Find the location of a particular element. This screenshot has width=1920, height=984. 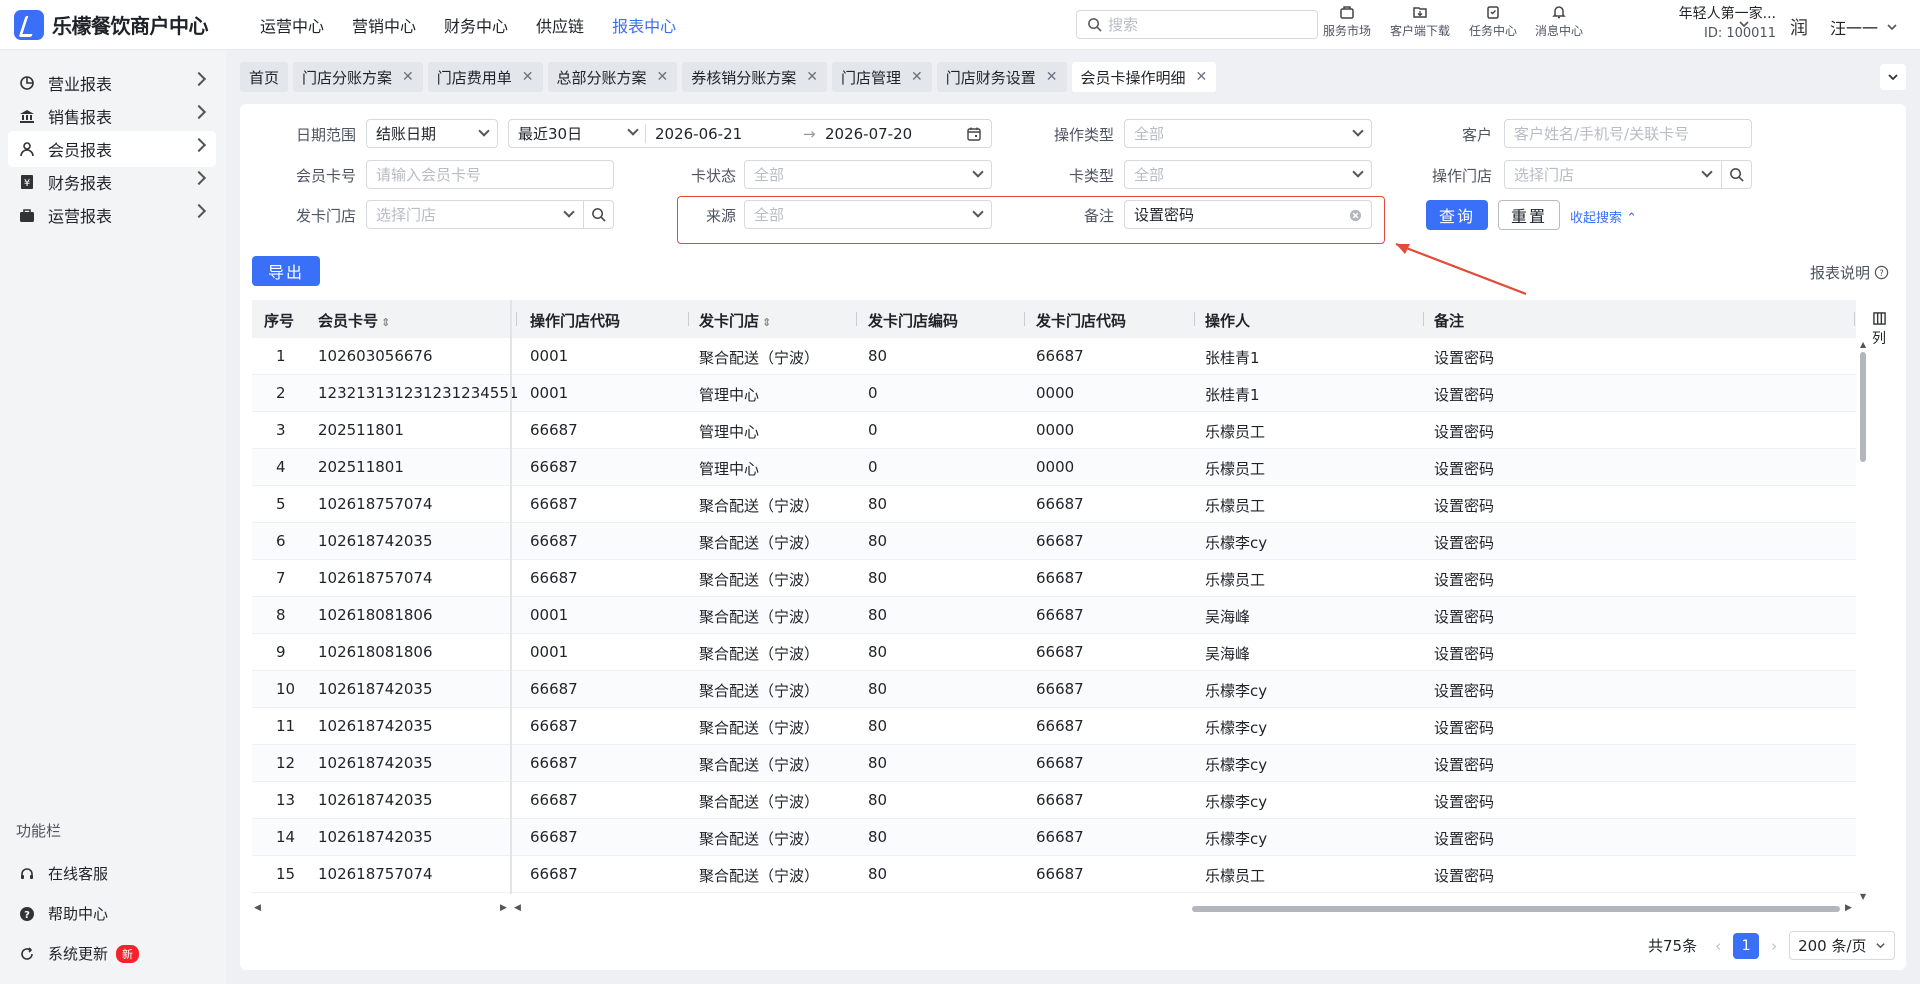

tool-service-market: 服务市场 is located at coordinates (1347, 21).